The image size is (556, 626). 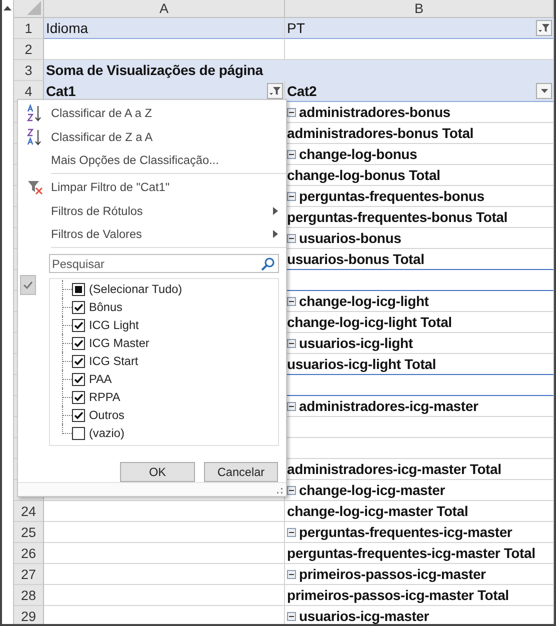 What do you see at coordinates (106, 415) in the screenshot?
I see `checkbox-label: Outros` at bounding box center [106, 415].